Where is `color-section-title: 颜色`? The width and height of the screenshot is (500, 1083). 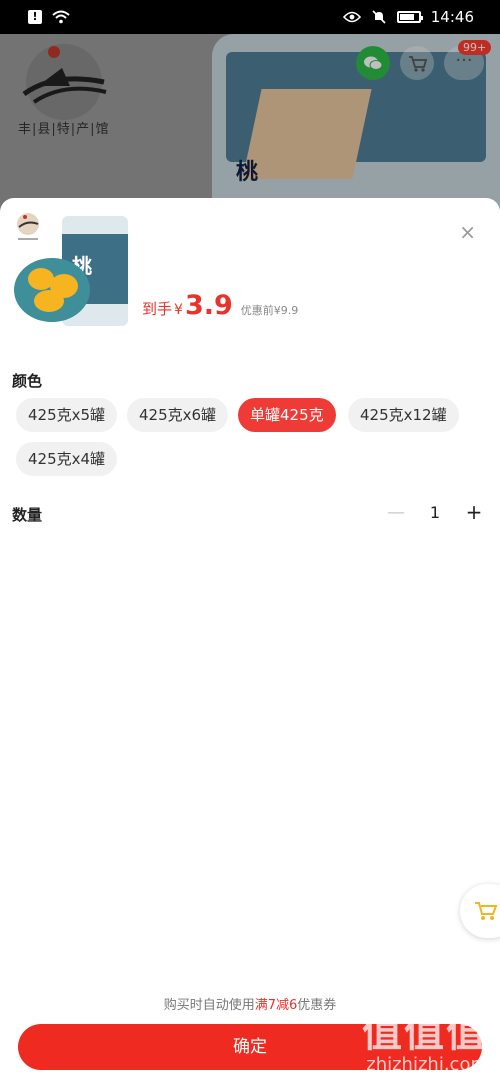
color-section-title: 颜色 is located at coordinates (27, 381).